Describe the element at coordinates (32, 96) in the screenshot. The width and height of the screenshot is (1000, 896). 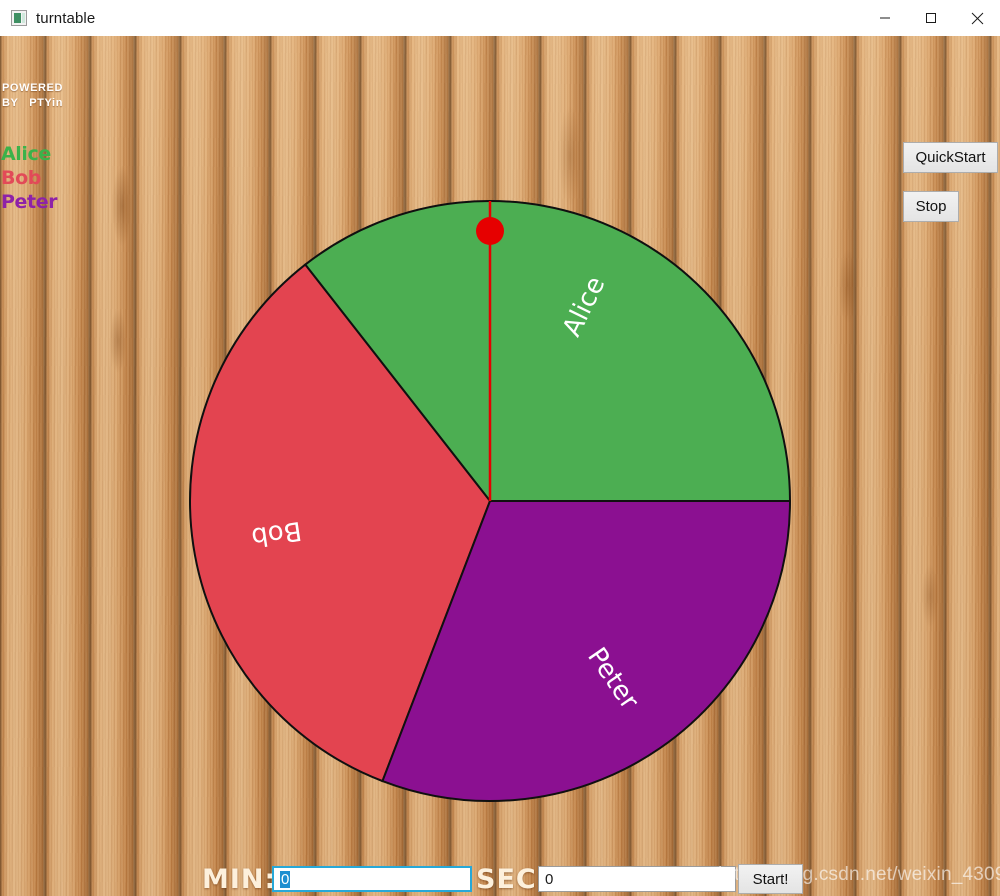
I see `branding-text: POWERED BY PTYin` at that location.